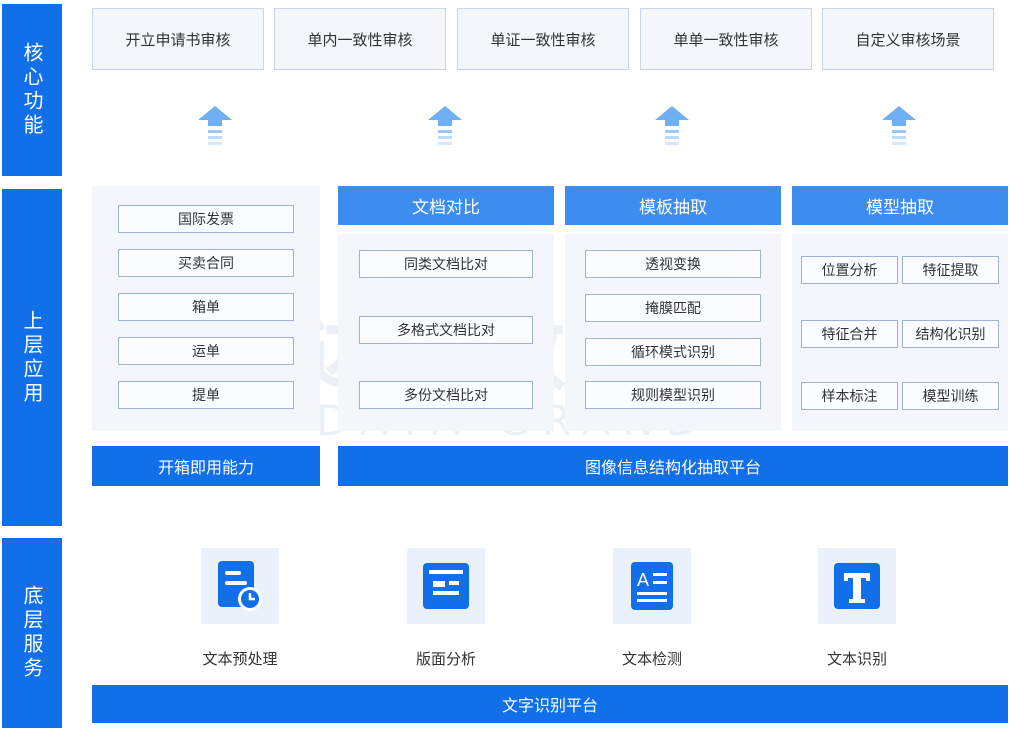  I want to click on list-item: 国际发票, so click(206, 219).